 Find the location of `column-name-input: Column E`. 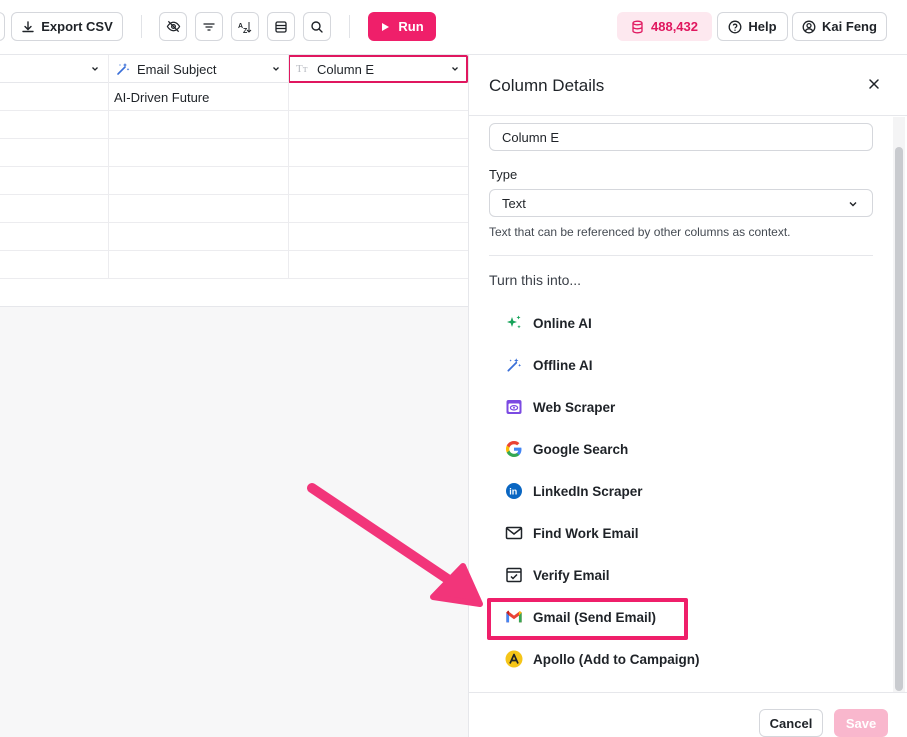

column-name-input: Column E is located at coordinates (681, 137).